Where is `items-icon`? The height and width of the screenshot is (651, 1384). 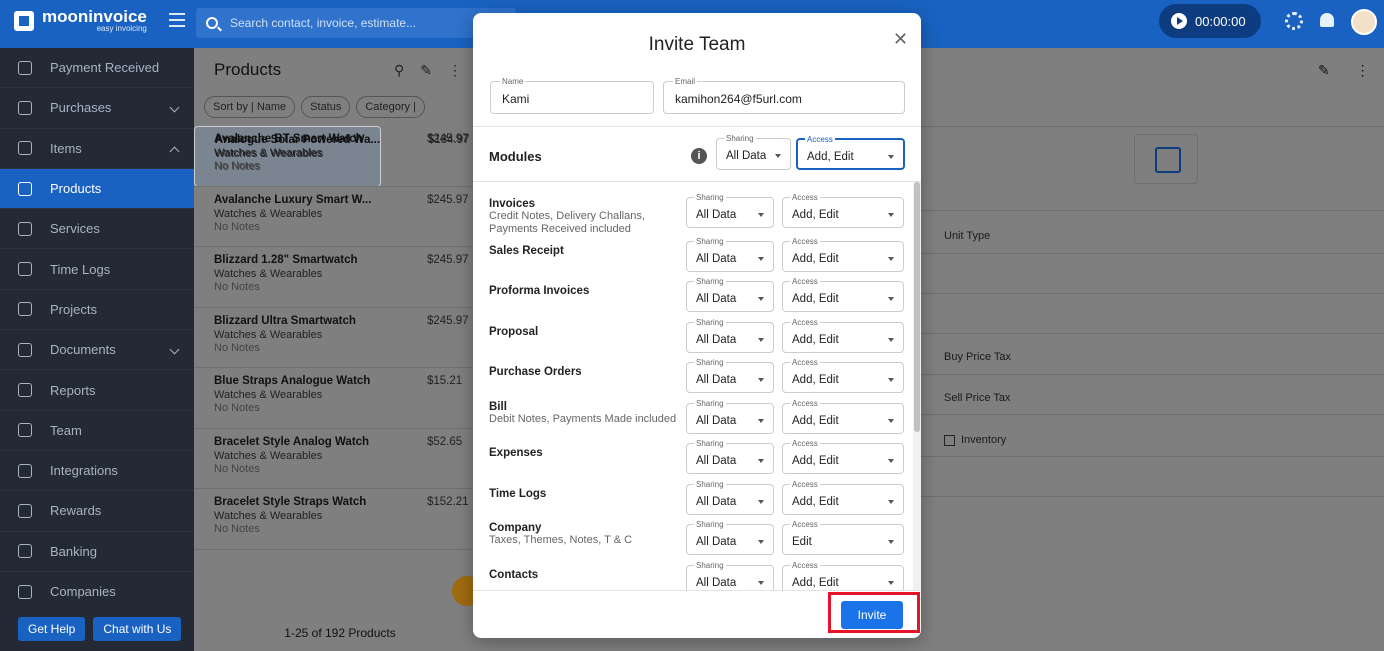 items-icon is located at coordinates (25, 148).